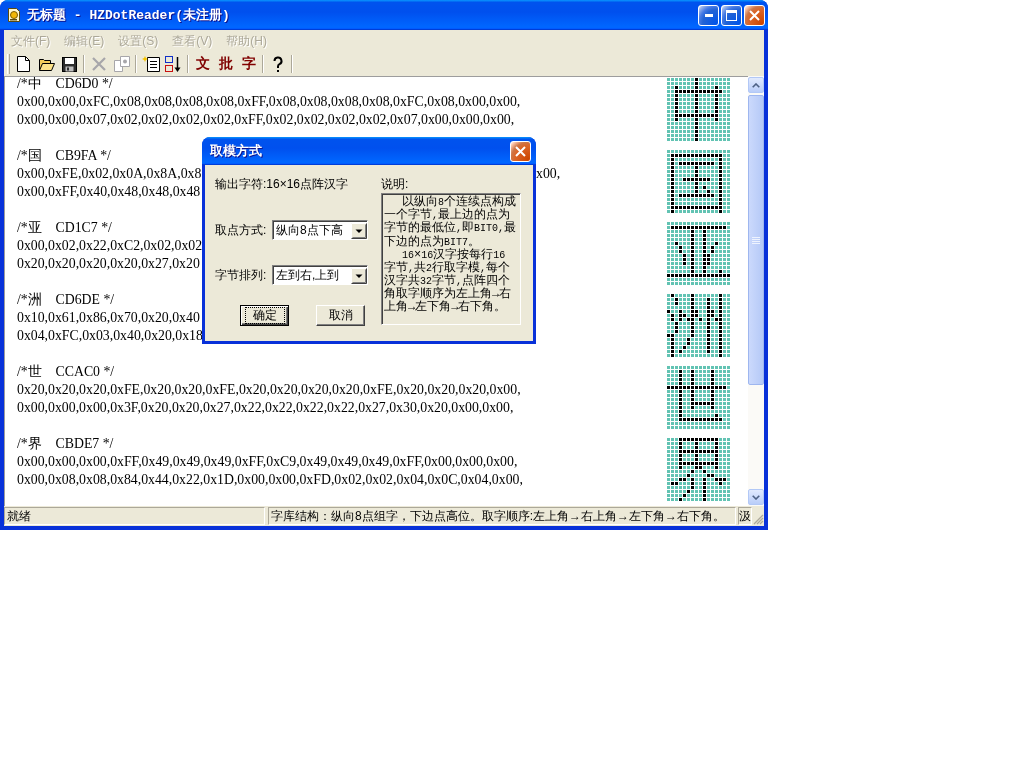 The height and width of the screenshot is (768, 1024). I want to click on field-label: 字节排列:, so click(241, 275).